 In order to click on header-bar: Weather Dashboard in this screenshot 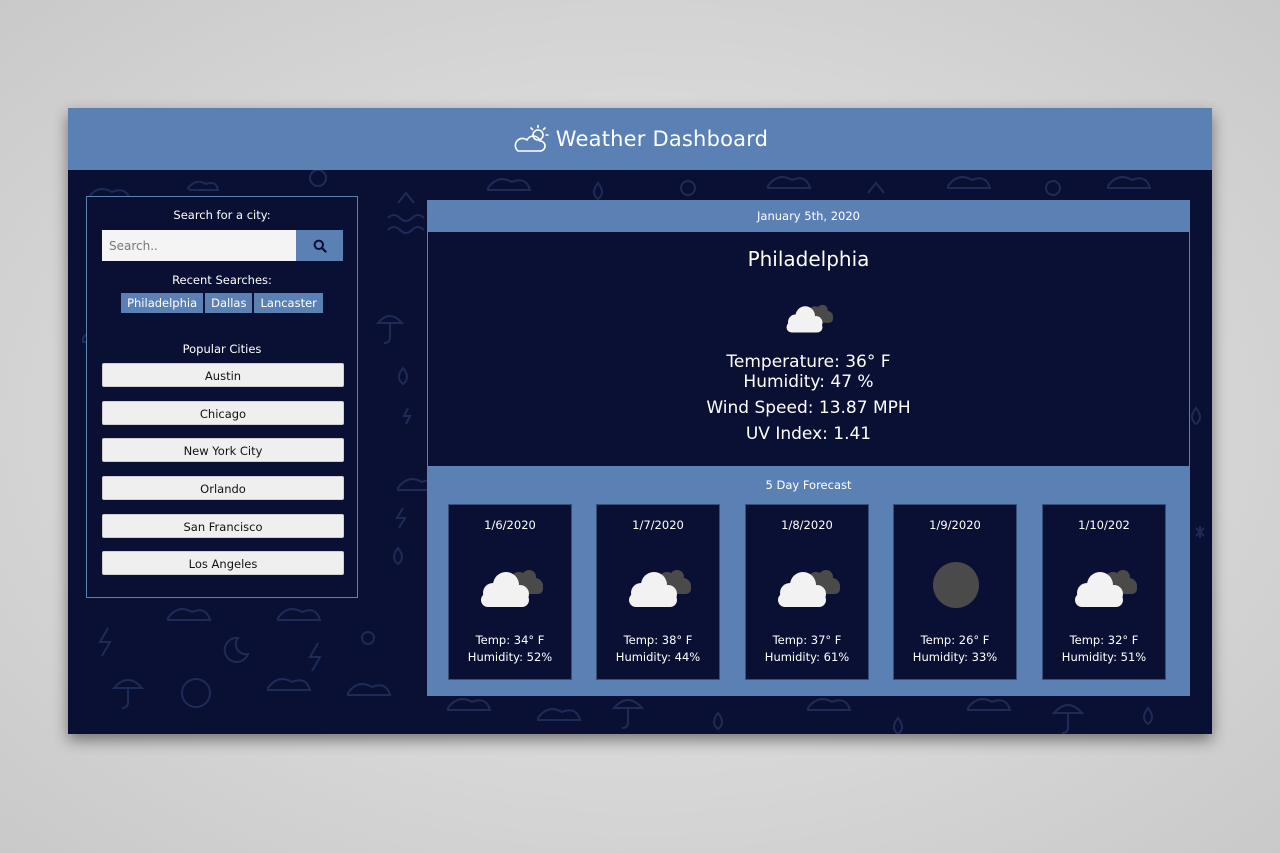, I will do `click(640, 139)`.